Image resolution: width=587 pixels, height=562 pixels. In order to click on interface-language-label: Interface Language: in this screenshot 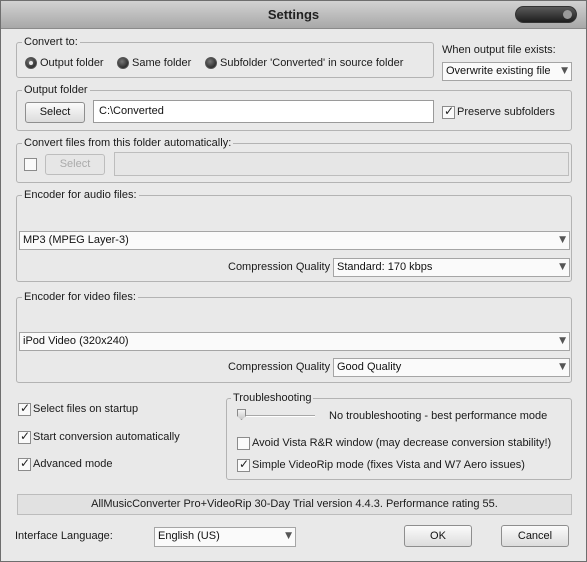, I will do `click(64, 536)`.